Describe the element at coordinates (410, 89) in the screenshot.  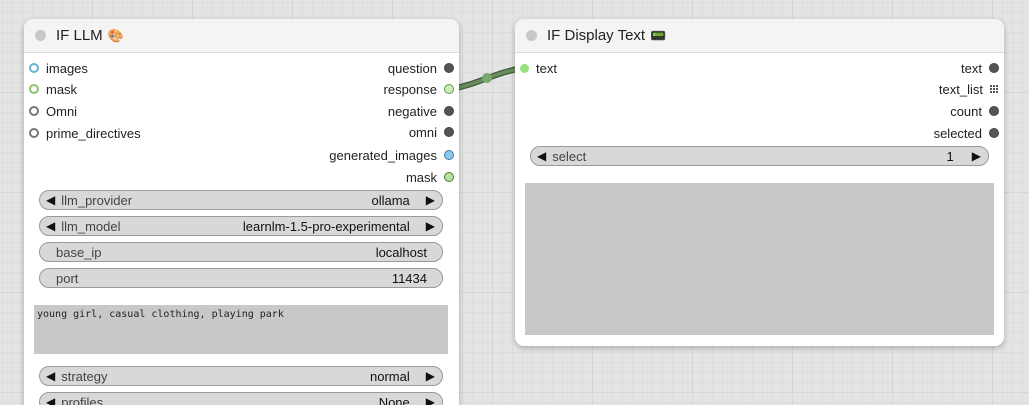
I see `slot-label: response` at that location.